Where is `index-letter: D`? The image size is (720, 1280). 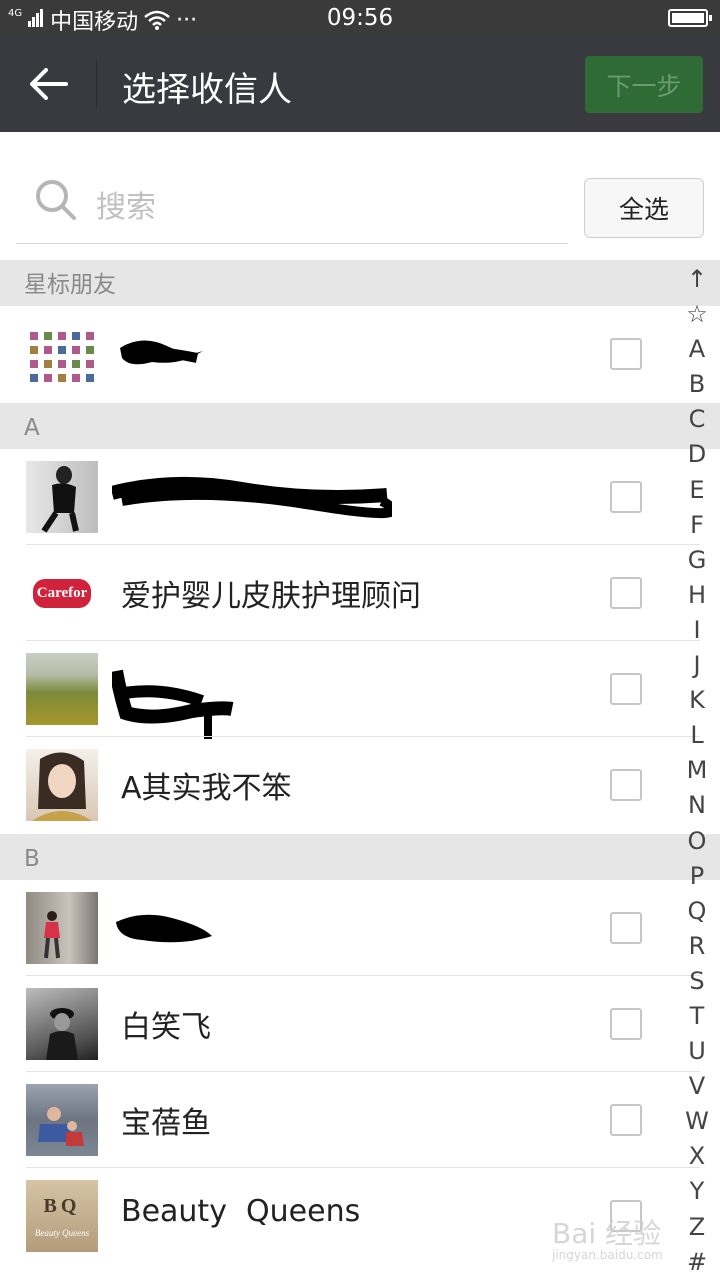 index-letter: D is located at coordinates (697, 454).